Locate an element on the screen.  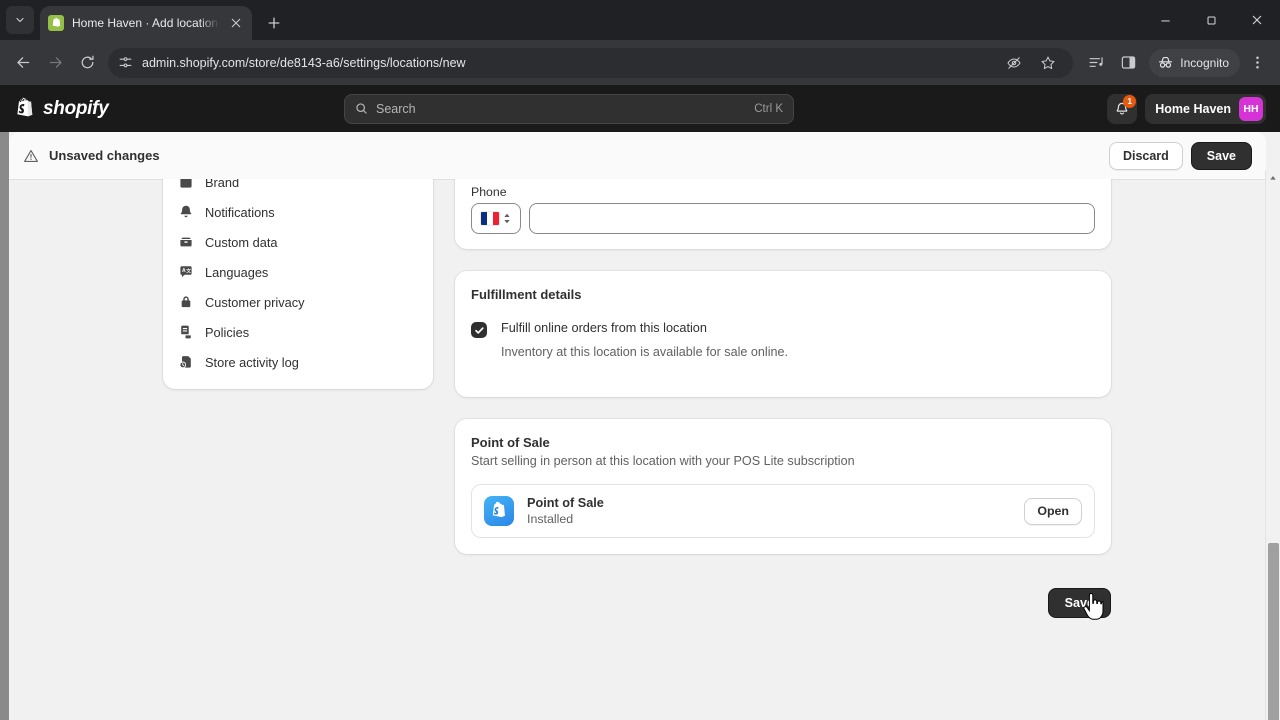
sidebar-item-label: Customer privacy is located at coordinates (255, 302).